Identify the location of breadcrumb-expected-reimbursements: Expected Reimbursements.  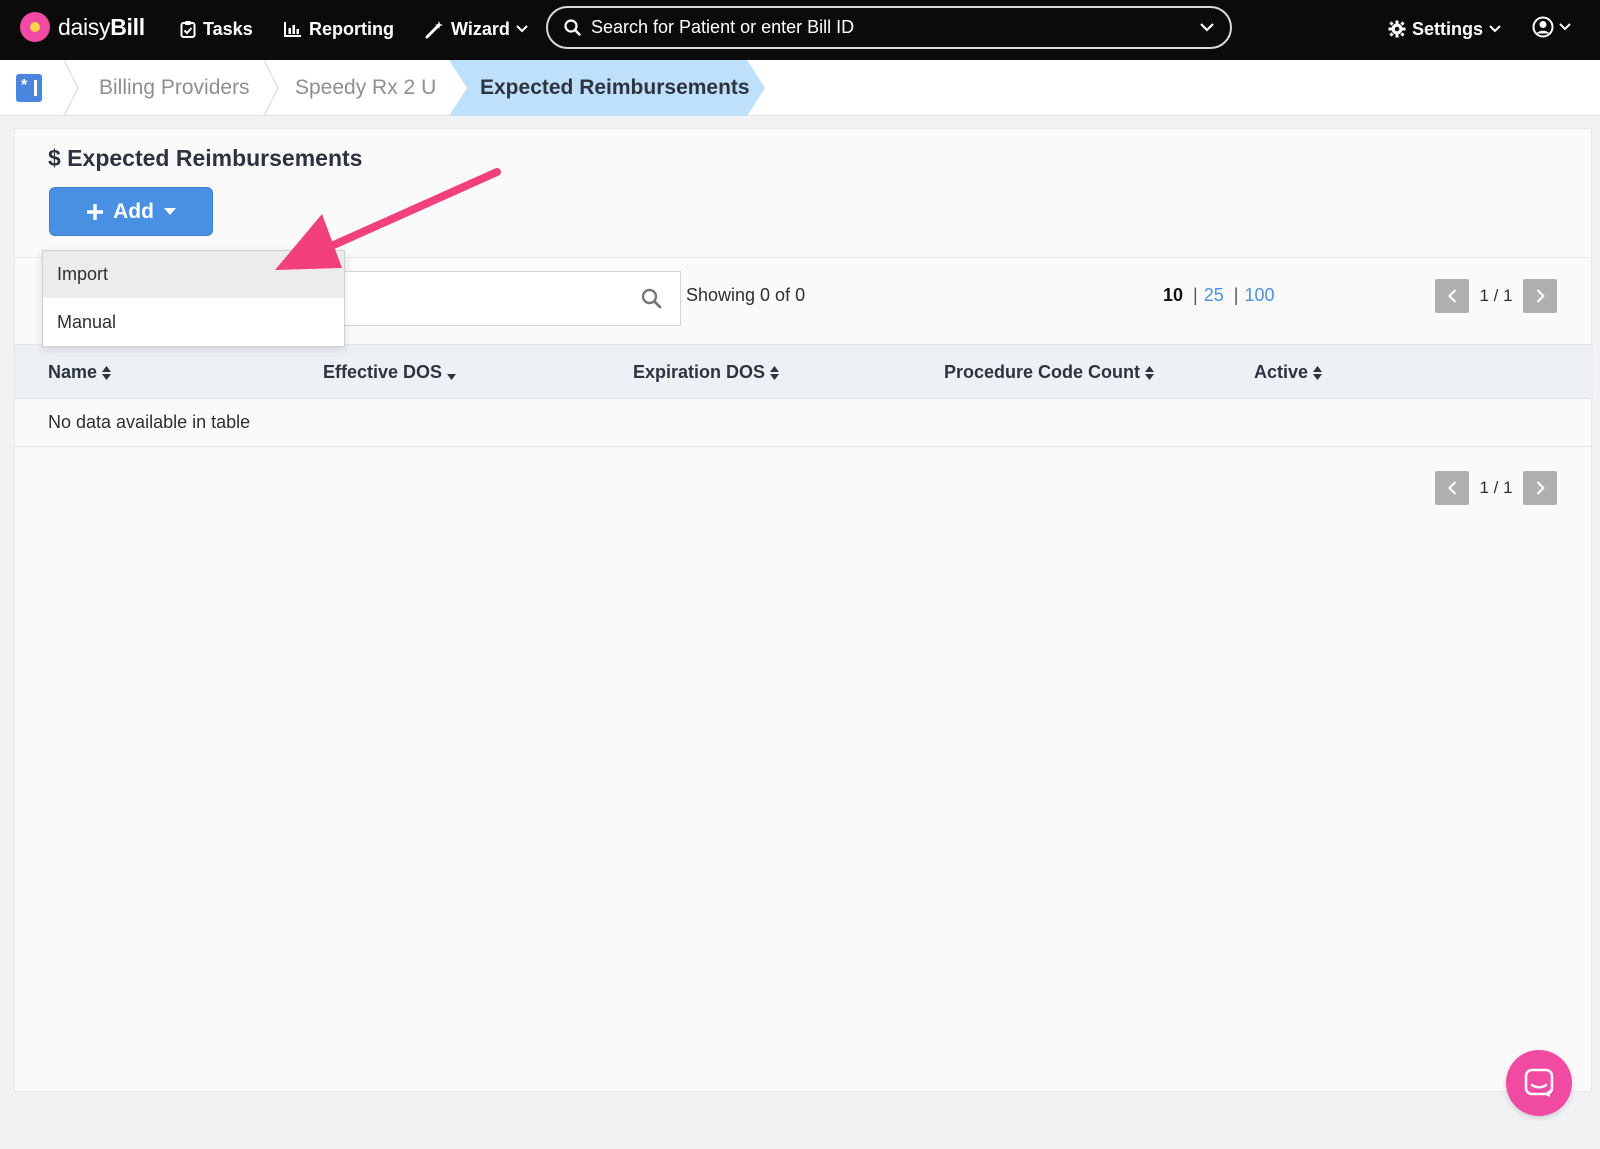
(607, 88).